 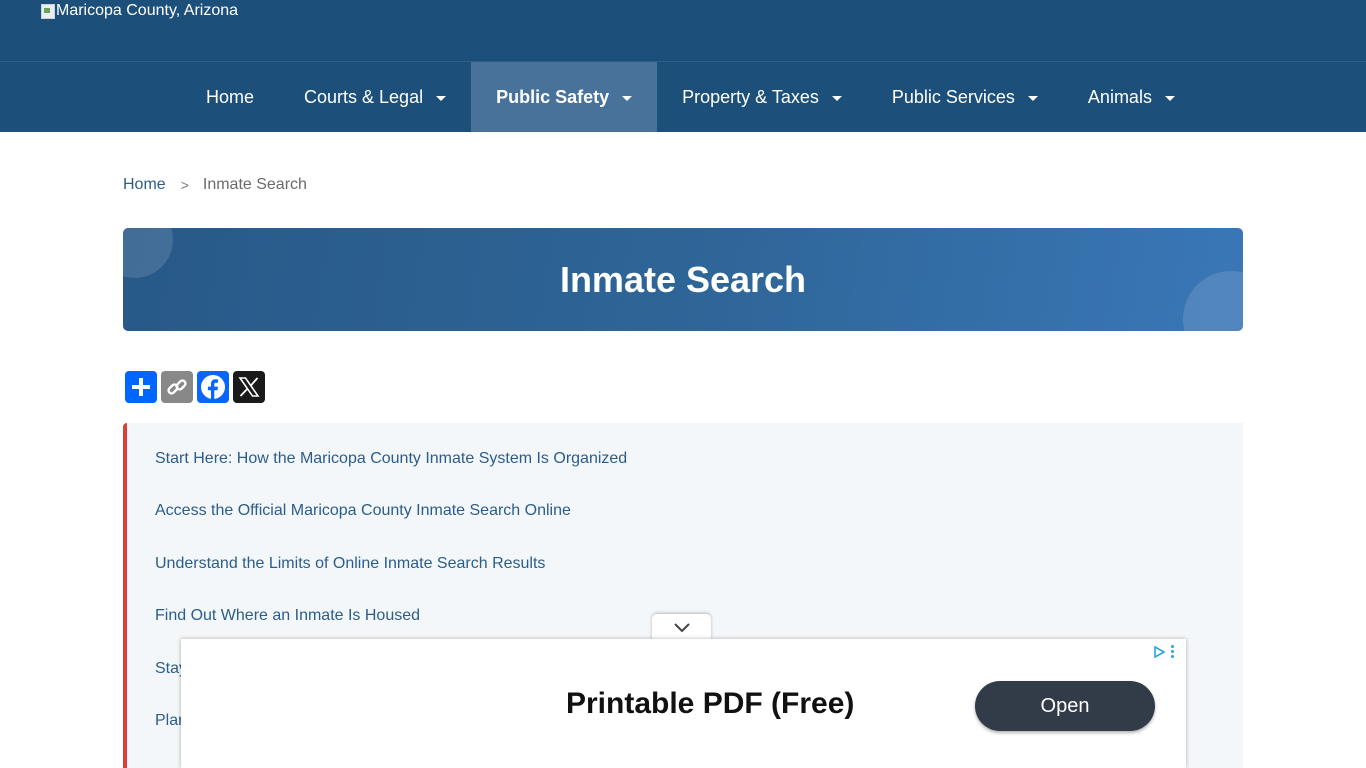 What do you see at coordinates (364, 96) in the screenshot?
I see `nav-item-label: Courts & Legal` at bounding box center [364, 96].